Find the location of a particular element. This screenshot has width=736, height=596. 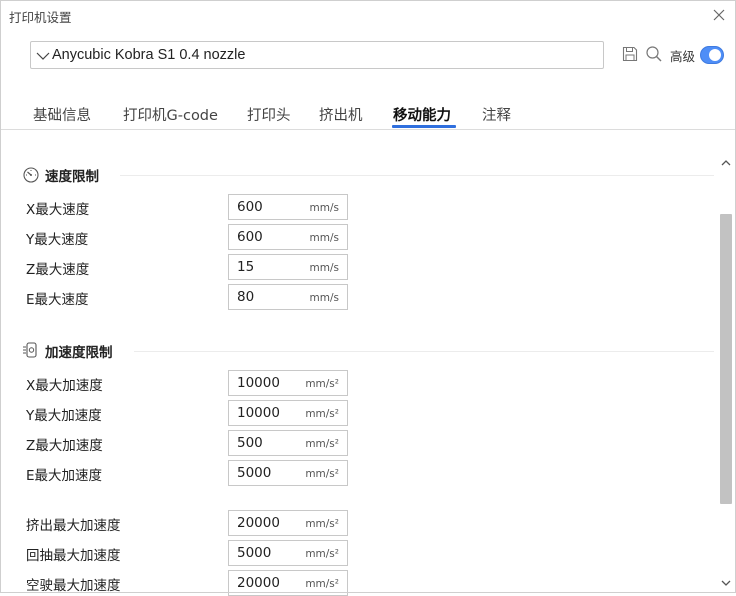

z-max-accel-input: 500 mm/s² is located at coordinates (288, 443).